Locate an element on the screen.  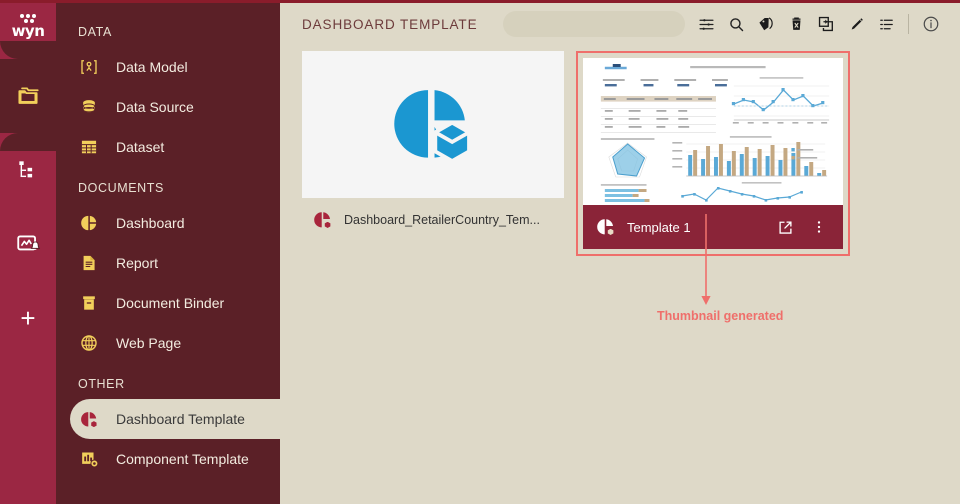
hierarchy-icon is located at coordinates (26, 169).